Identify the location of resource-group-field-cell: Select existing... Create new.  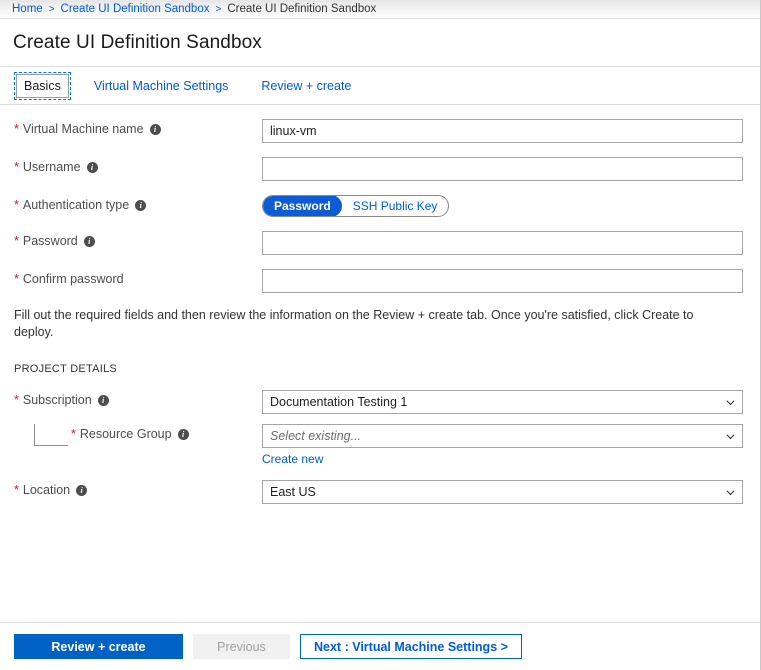
(504, 445).